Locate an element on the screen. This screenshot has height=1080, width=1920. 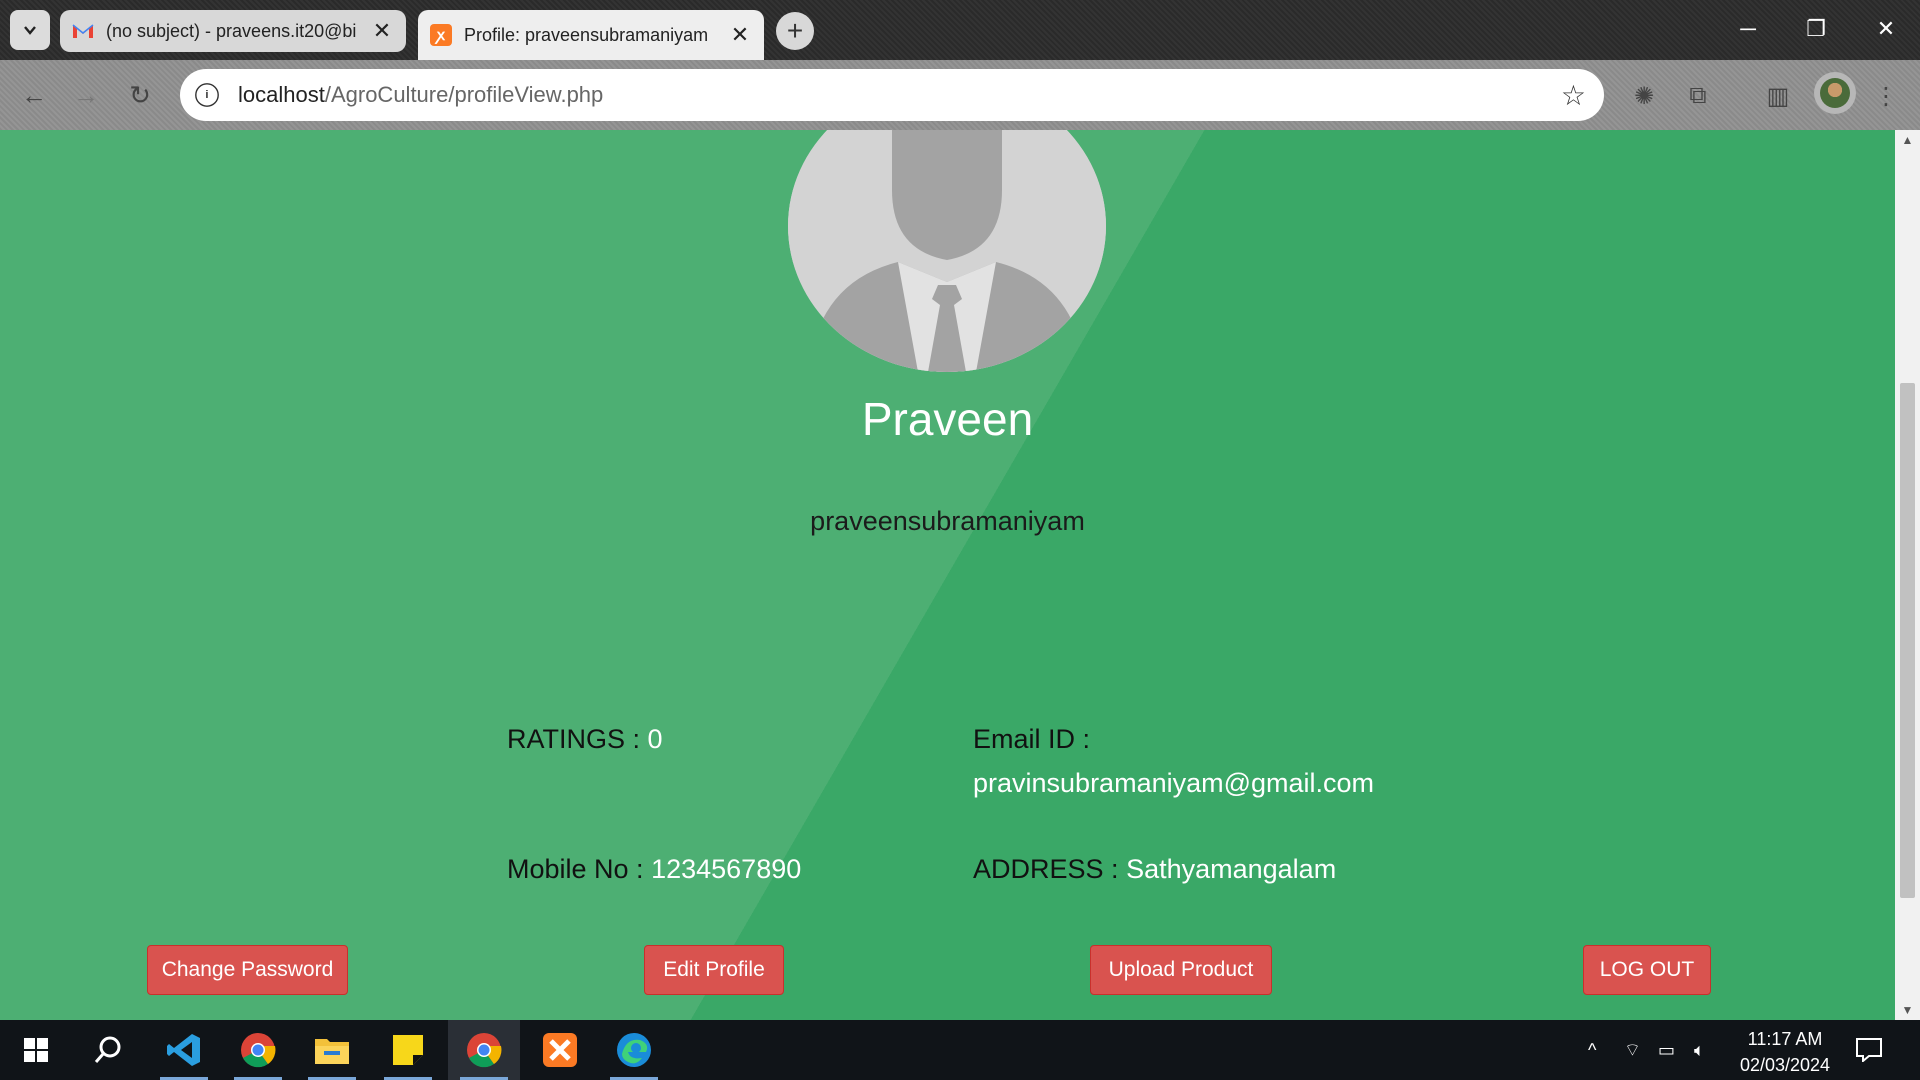
close-window-icon: ✕ is located at coordinates (1886, 29).